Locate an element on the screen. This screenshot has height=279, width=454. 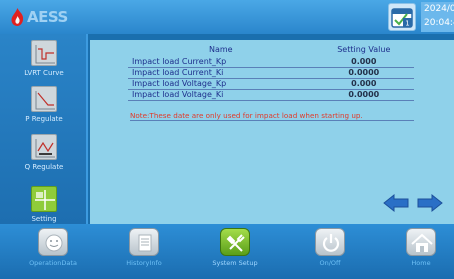
header-bar: AESS 1 2024/05/2 20:04:40 is located at coordinates (227, 17).